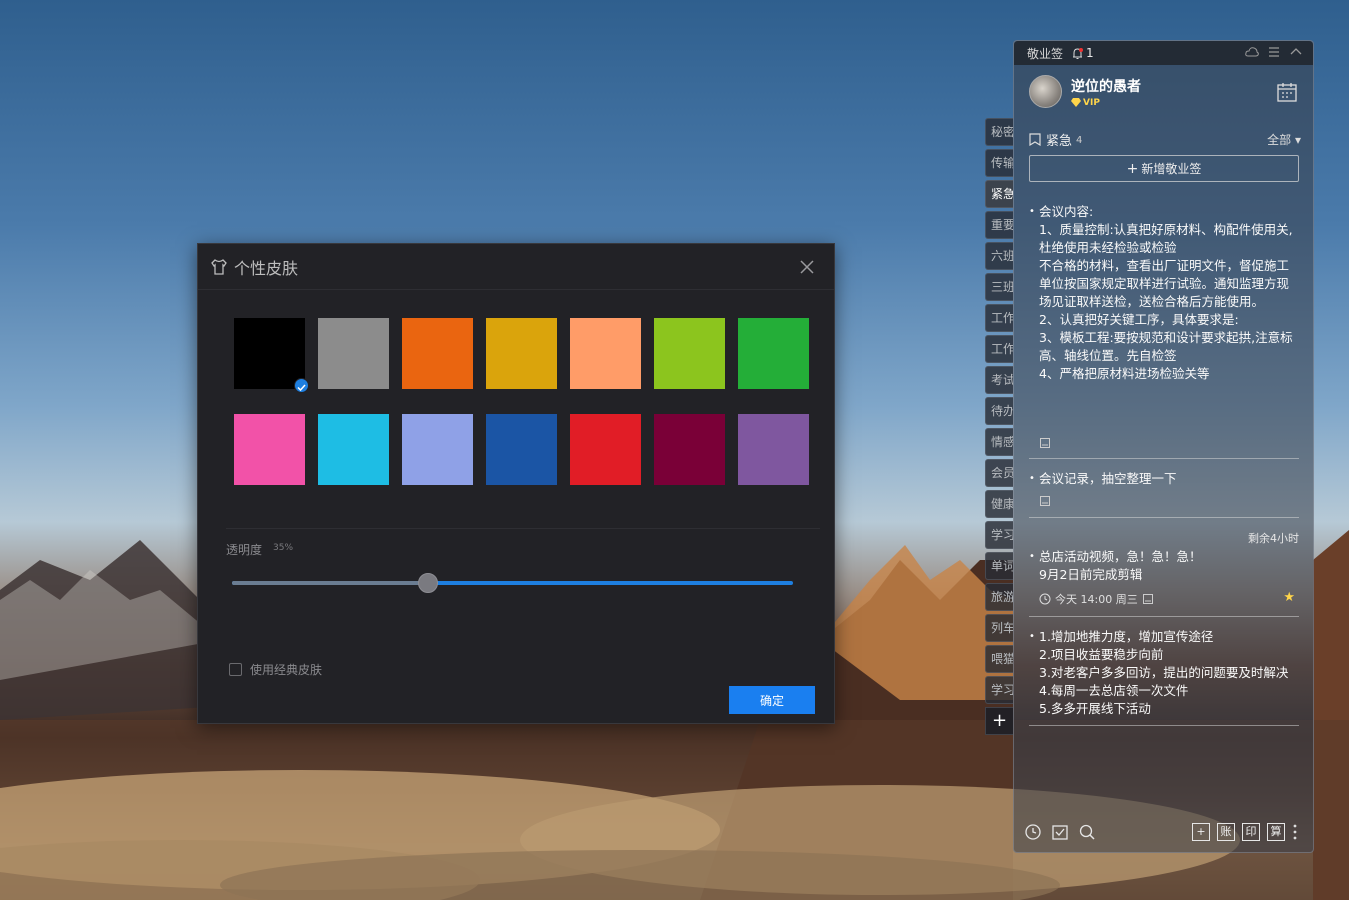 This screenshot has width=1349, height=900. Describe the element at coordinates (1045, 53) in the screenshot. I see `app-name: 敬业签` at that location.